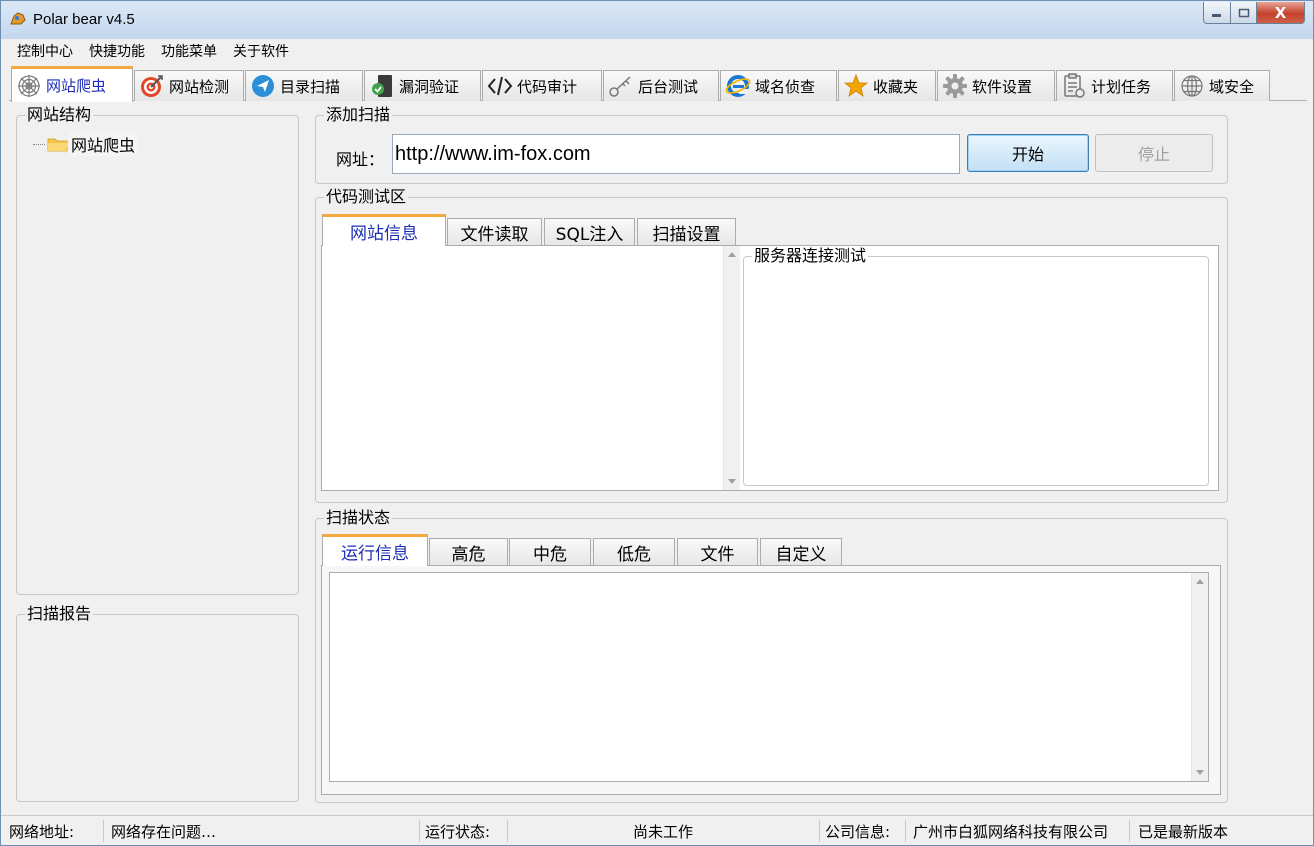 Image resolution: width=1314 pixels, height=846 pixels. I want to click on tab-directory-scan-label: 目录扫描, so click(310, 86).